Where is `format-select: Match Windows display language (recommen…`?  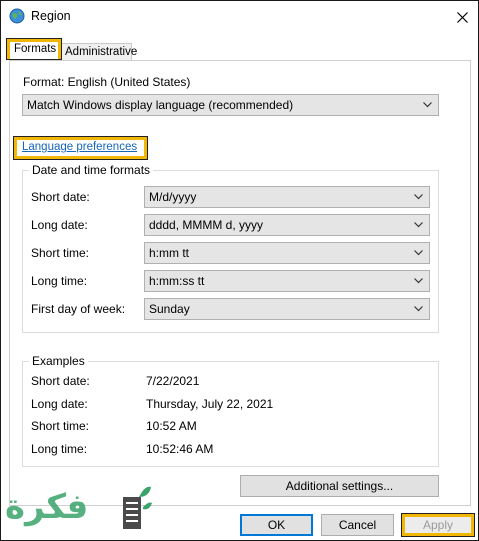 format-select: Match Windows display language (recommen… is located at coordinates (230, 105).